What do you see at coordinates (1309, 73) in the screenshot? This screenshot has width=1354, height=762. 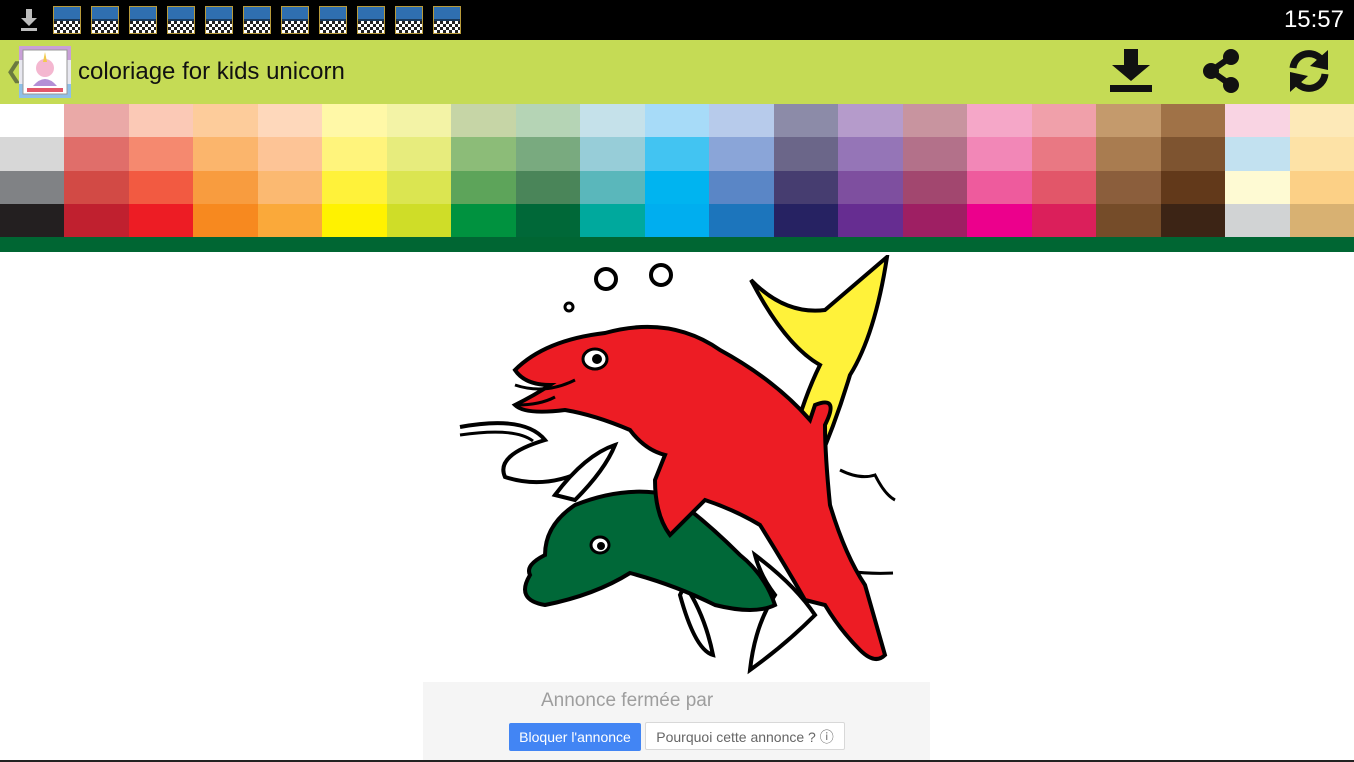 I see `refresh-button` at bounding box center [1309, 73].